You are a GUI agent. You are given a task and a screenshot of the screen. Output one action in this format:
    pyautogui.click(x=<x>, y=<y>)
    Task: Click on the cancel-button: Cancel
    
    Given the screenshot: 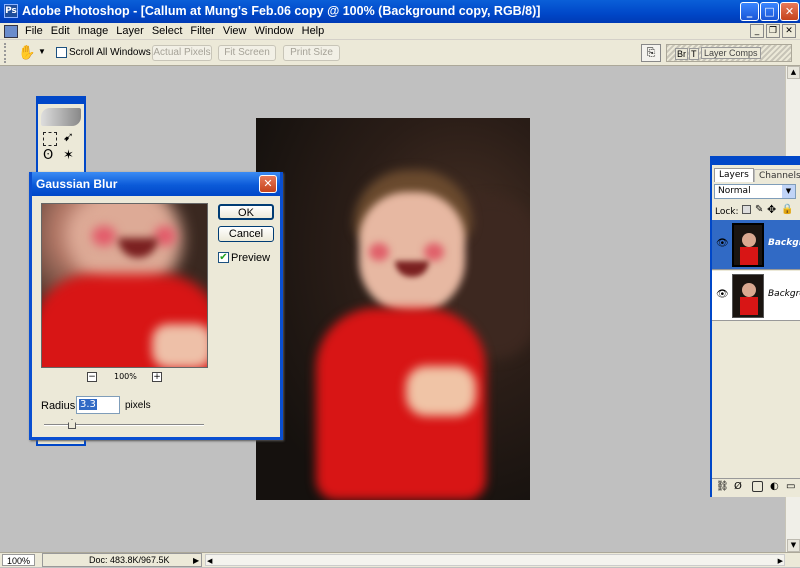 What is the action you would take?
    pyautogui.click(x=246, y=234)
    